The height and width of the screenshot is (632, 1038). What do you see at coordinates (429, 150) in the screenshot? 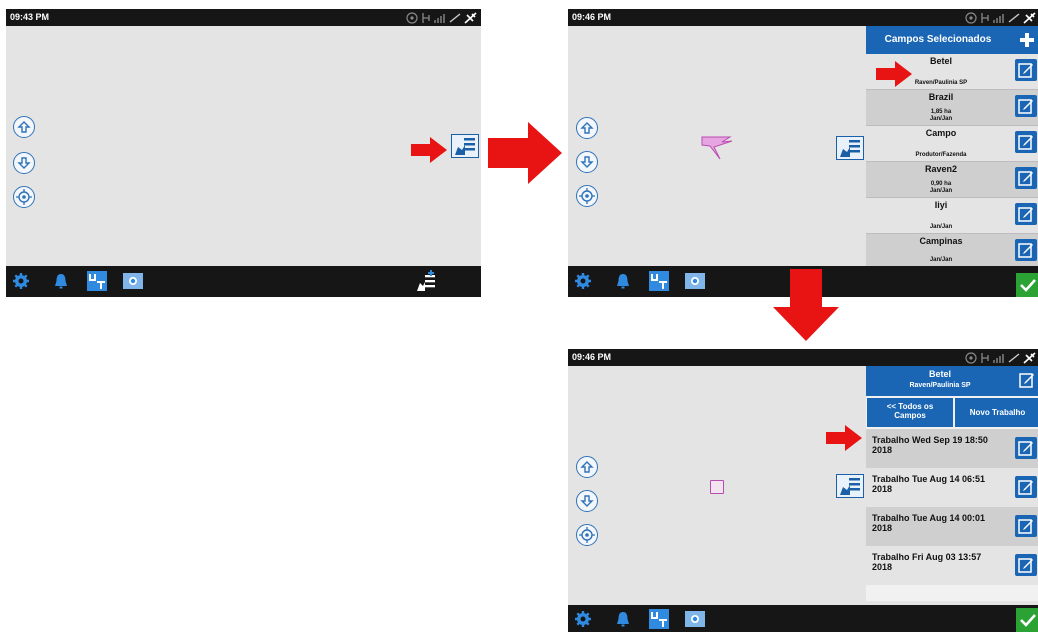
I see `pointer-arrow-to-field-button` at bounding box center [429, 150].